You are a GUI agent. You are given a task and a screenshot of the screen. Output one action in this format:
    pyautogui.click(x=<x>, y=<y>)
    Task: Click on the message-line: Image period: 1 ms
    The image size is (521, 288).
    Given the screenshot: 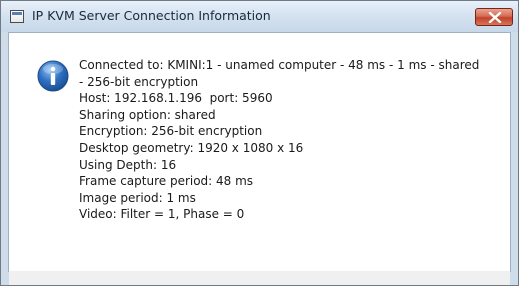 What is the action you would take?
    pyautogui.click(x=137, y=197)
    